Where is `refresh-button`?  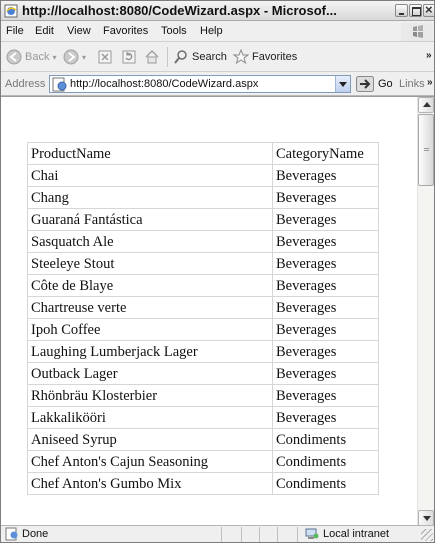 refresh-button is located at coordinates (129, 57).